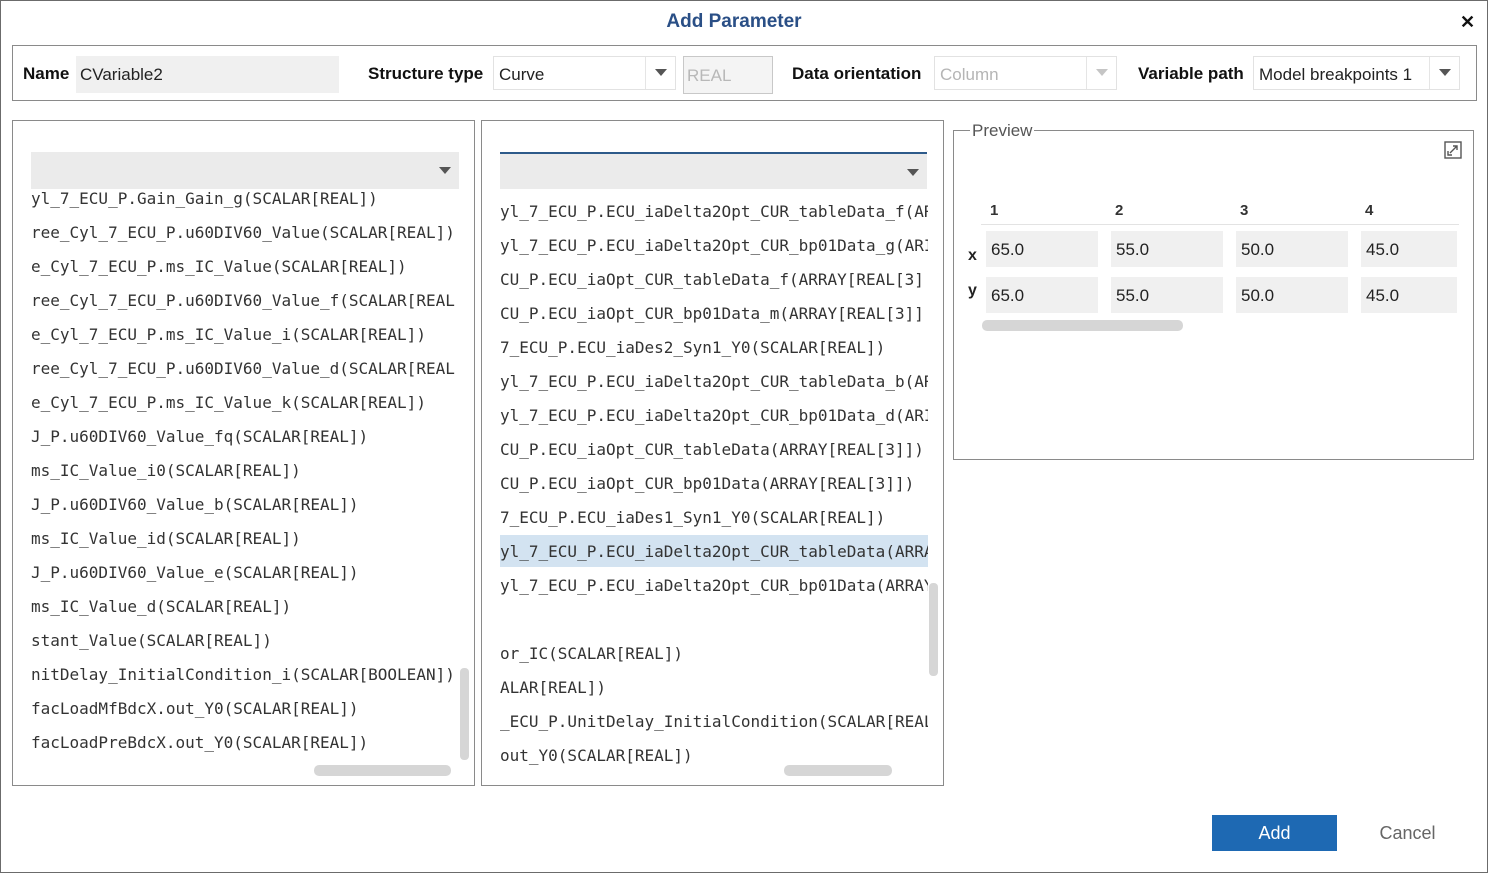  I want to click on cancel-button: Cancel, so click(1407, 833).